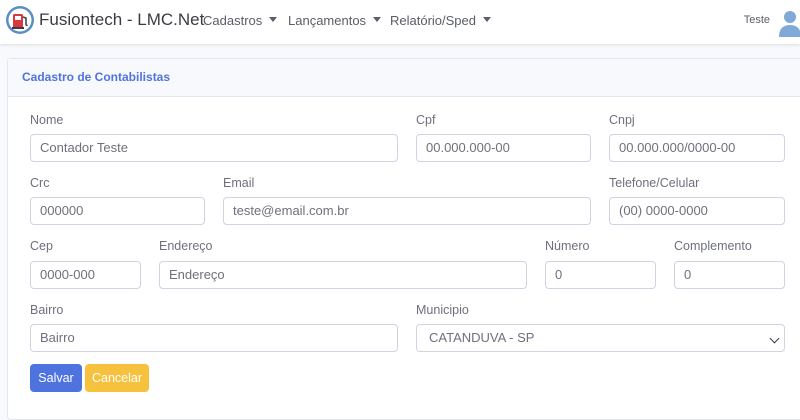  Describe the element at coordinates (729, 275) in the screenshot. I see `complemento-input: 0` at that location.